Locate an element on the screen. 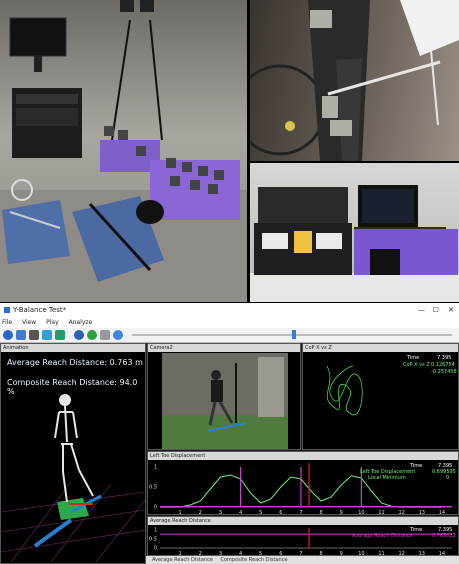 Image resolution: width=459 pixels, height=564 pixels. x-tick-label: 13 is located at coordinates (422, 512).